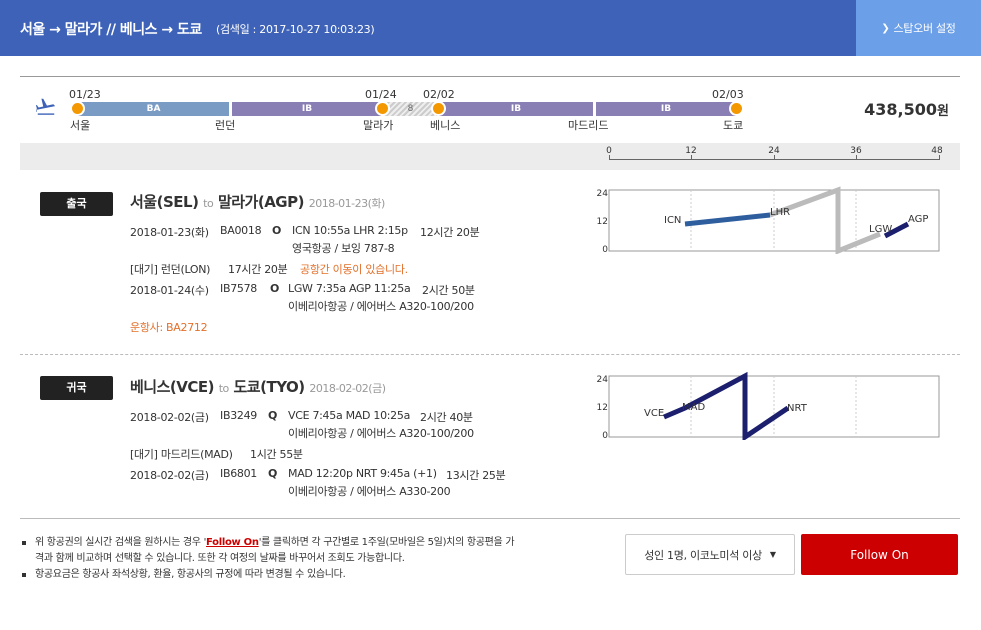 Image resolution: width=981 pixels, height=630 pixels. Describe the element at coordinates (76, 204) in the screenshot. I see `outbound-badge: 출국` at that location.